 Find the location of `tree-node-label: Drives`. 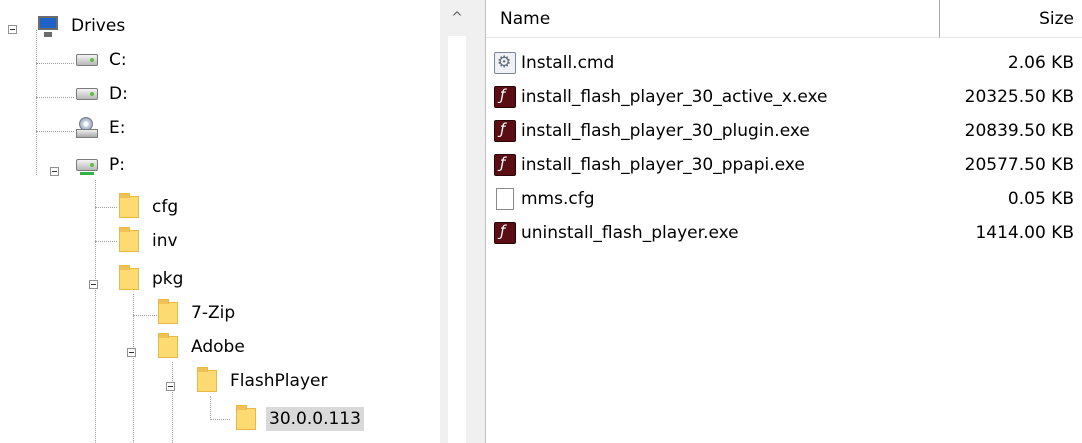

tree-node-label: Drives is located at coordinates (98, 26).